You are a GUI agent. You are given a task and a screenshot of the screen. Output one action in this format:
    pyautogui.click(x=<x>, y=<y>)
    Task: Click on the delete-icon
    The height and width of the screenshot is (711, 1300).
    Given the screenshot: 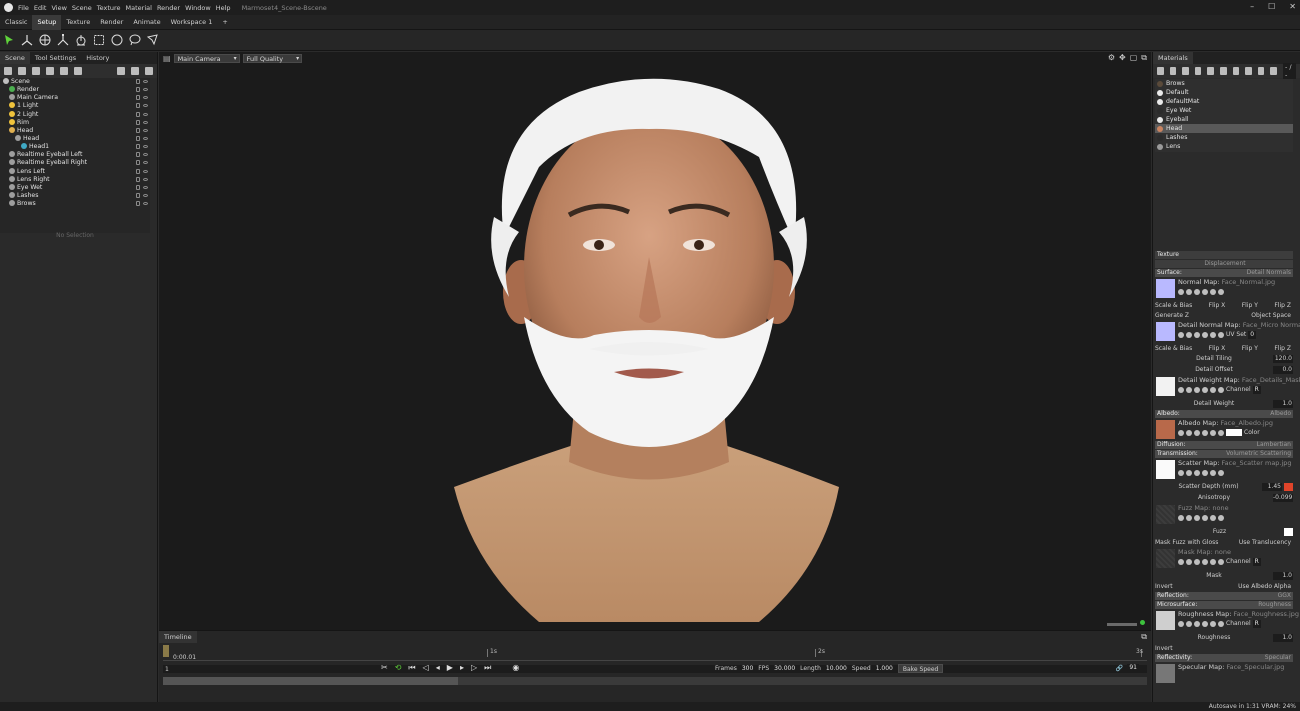 What is the action you would take?
    pyautogui.click(x=1236, y=71)
    